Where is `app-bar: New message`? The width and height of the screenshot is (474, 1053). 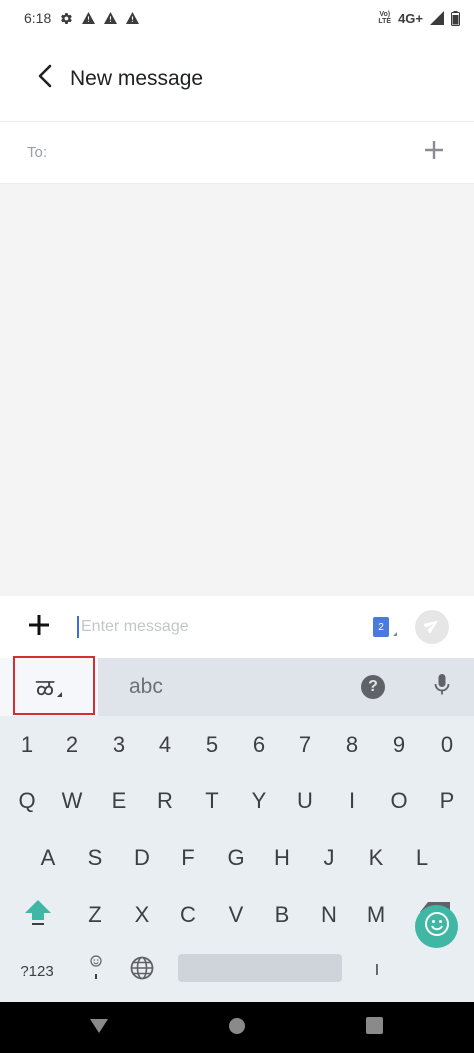
app-bar: New message is located at coordinates (237, 79).